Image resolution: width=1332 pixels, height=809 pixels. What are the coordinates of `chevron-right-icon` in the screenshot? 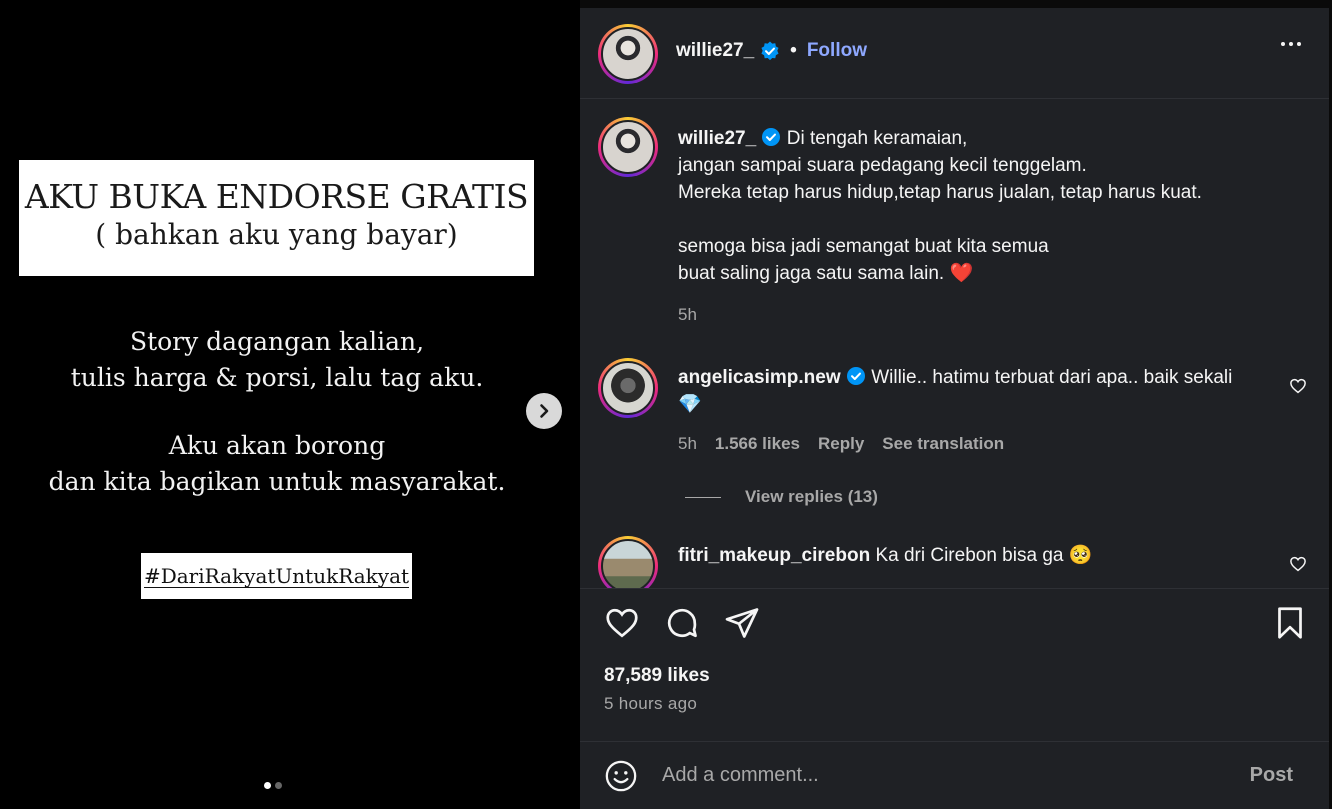 It's located at (544, 411).